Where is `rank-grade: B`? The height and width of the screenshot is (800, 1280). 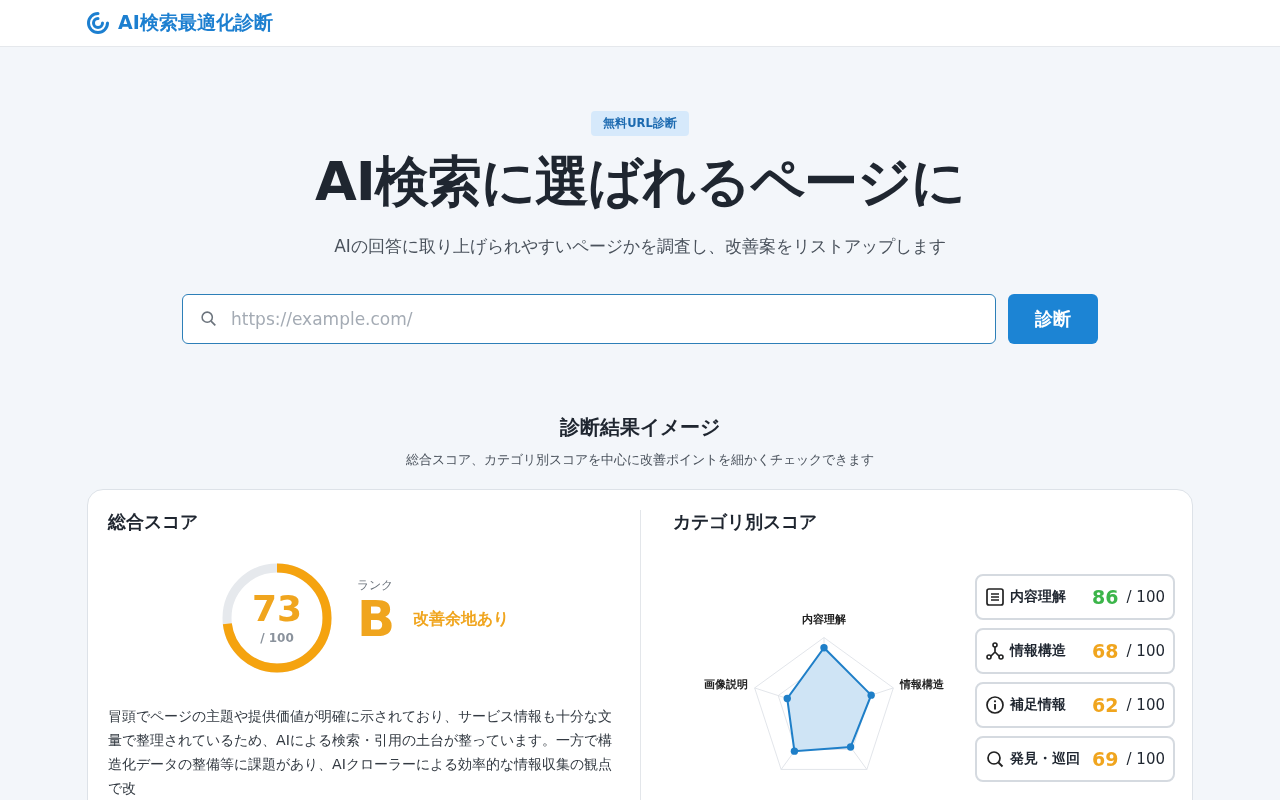 rank-grade: B is located at coordinates (376, 619).